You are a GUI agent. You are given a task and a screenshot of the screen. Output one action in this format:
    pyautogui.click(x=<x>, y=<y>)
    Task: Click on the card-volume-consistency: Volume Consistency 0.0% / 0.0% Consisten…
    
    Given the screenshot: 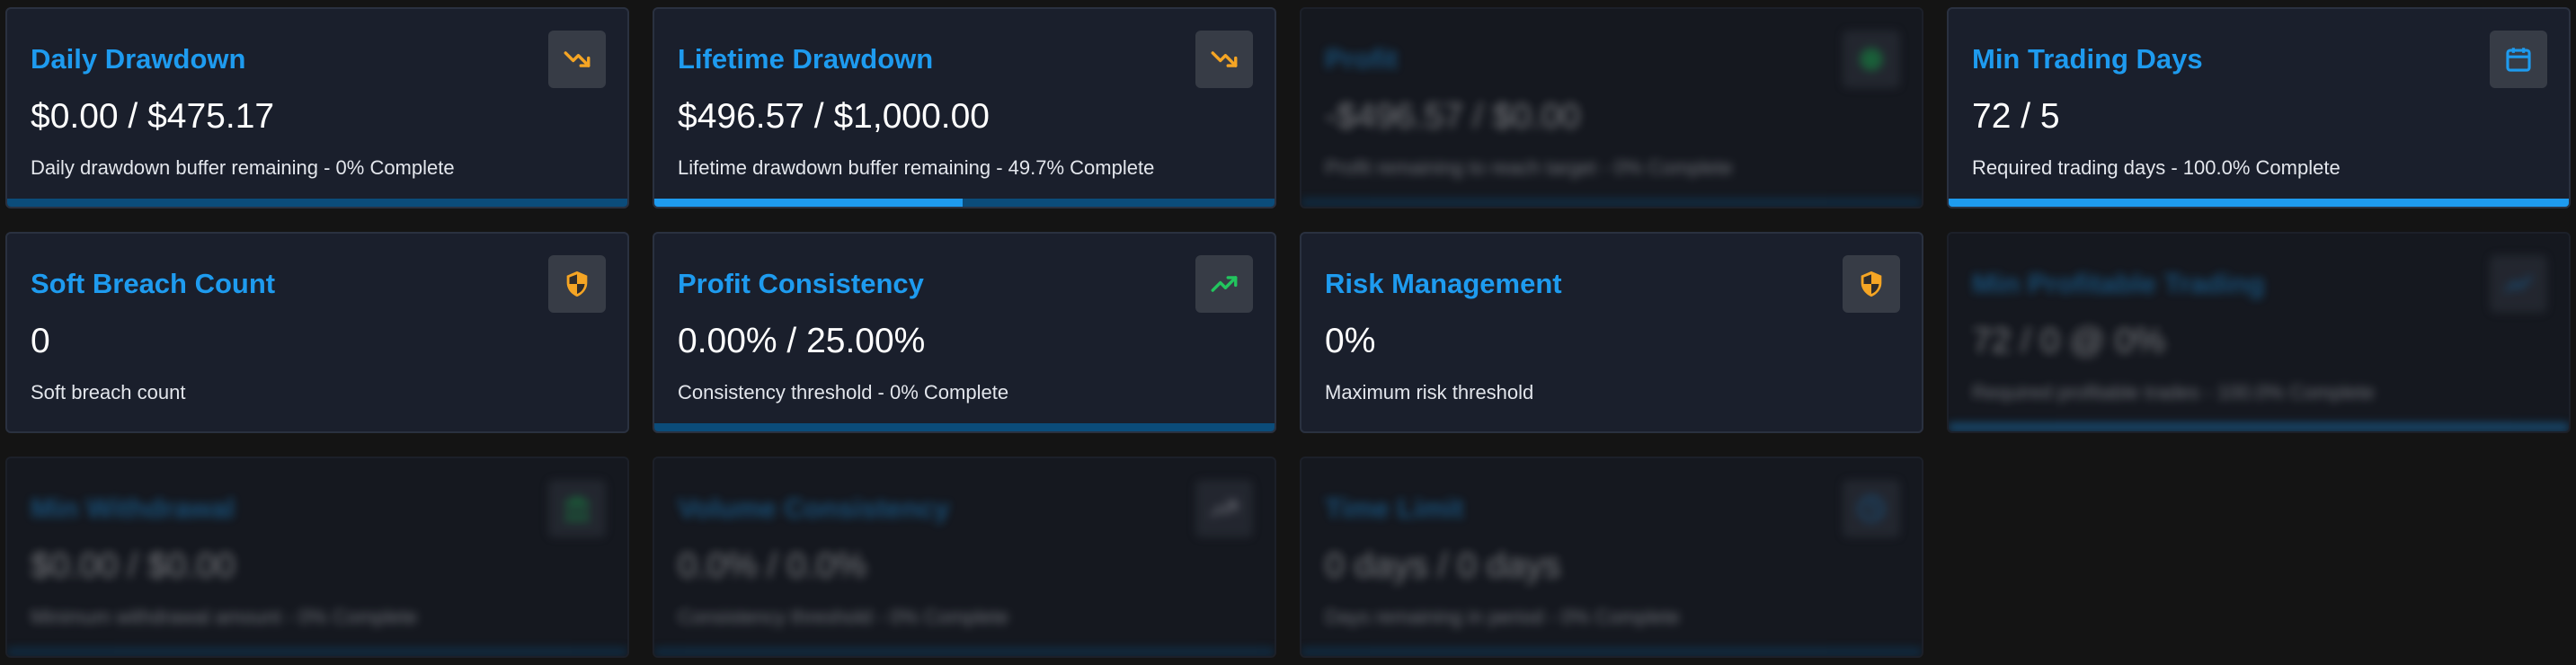 What is the action you would take?
    pyautogui.click(x=964, y=557)
    